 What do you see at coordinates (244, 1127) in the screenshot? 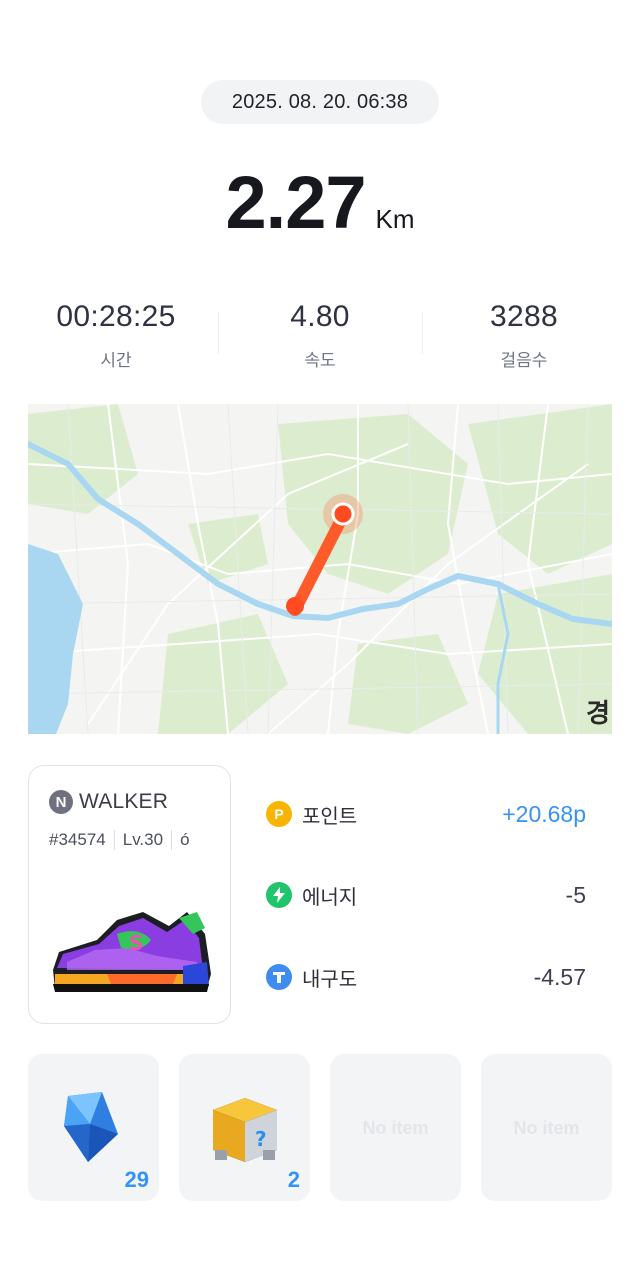
I see `item-slot-mystery-box: ? 2` at bounding box center [244, 1127].